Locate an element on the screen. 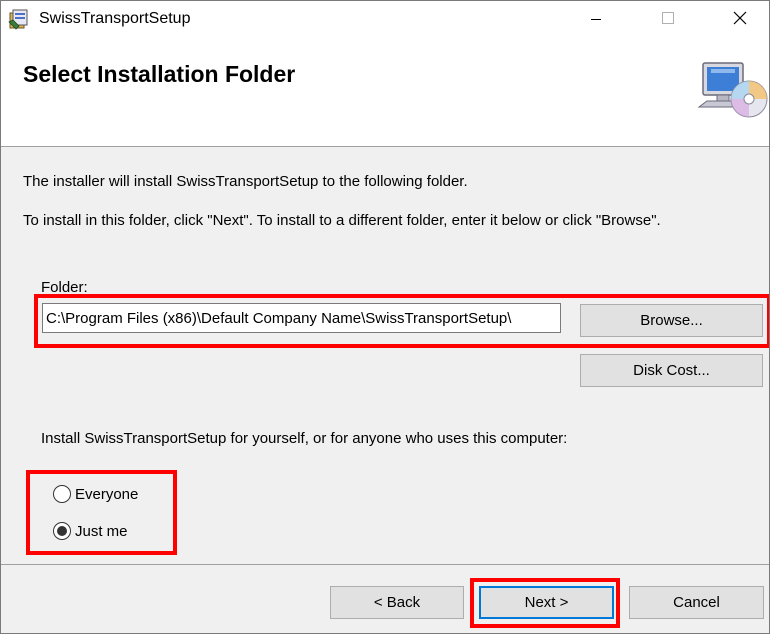 Image resolution: width=770 pixels, height=634 pixels. back-button: < Back is located at coordinates (397, 602).